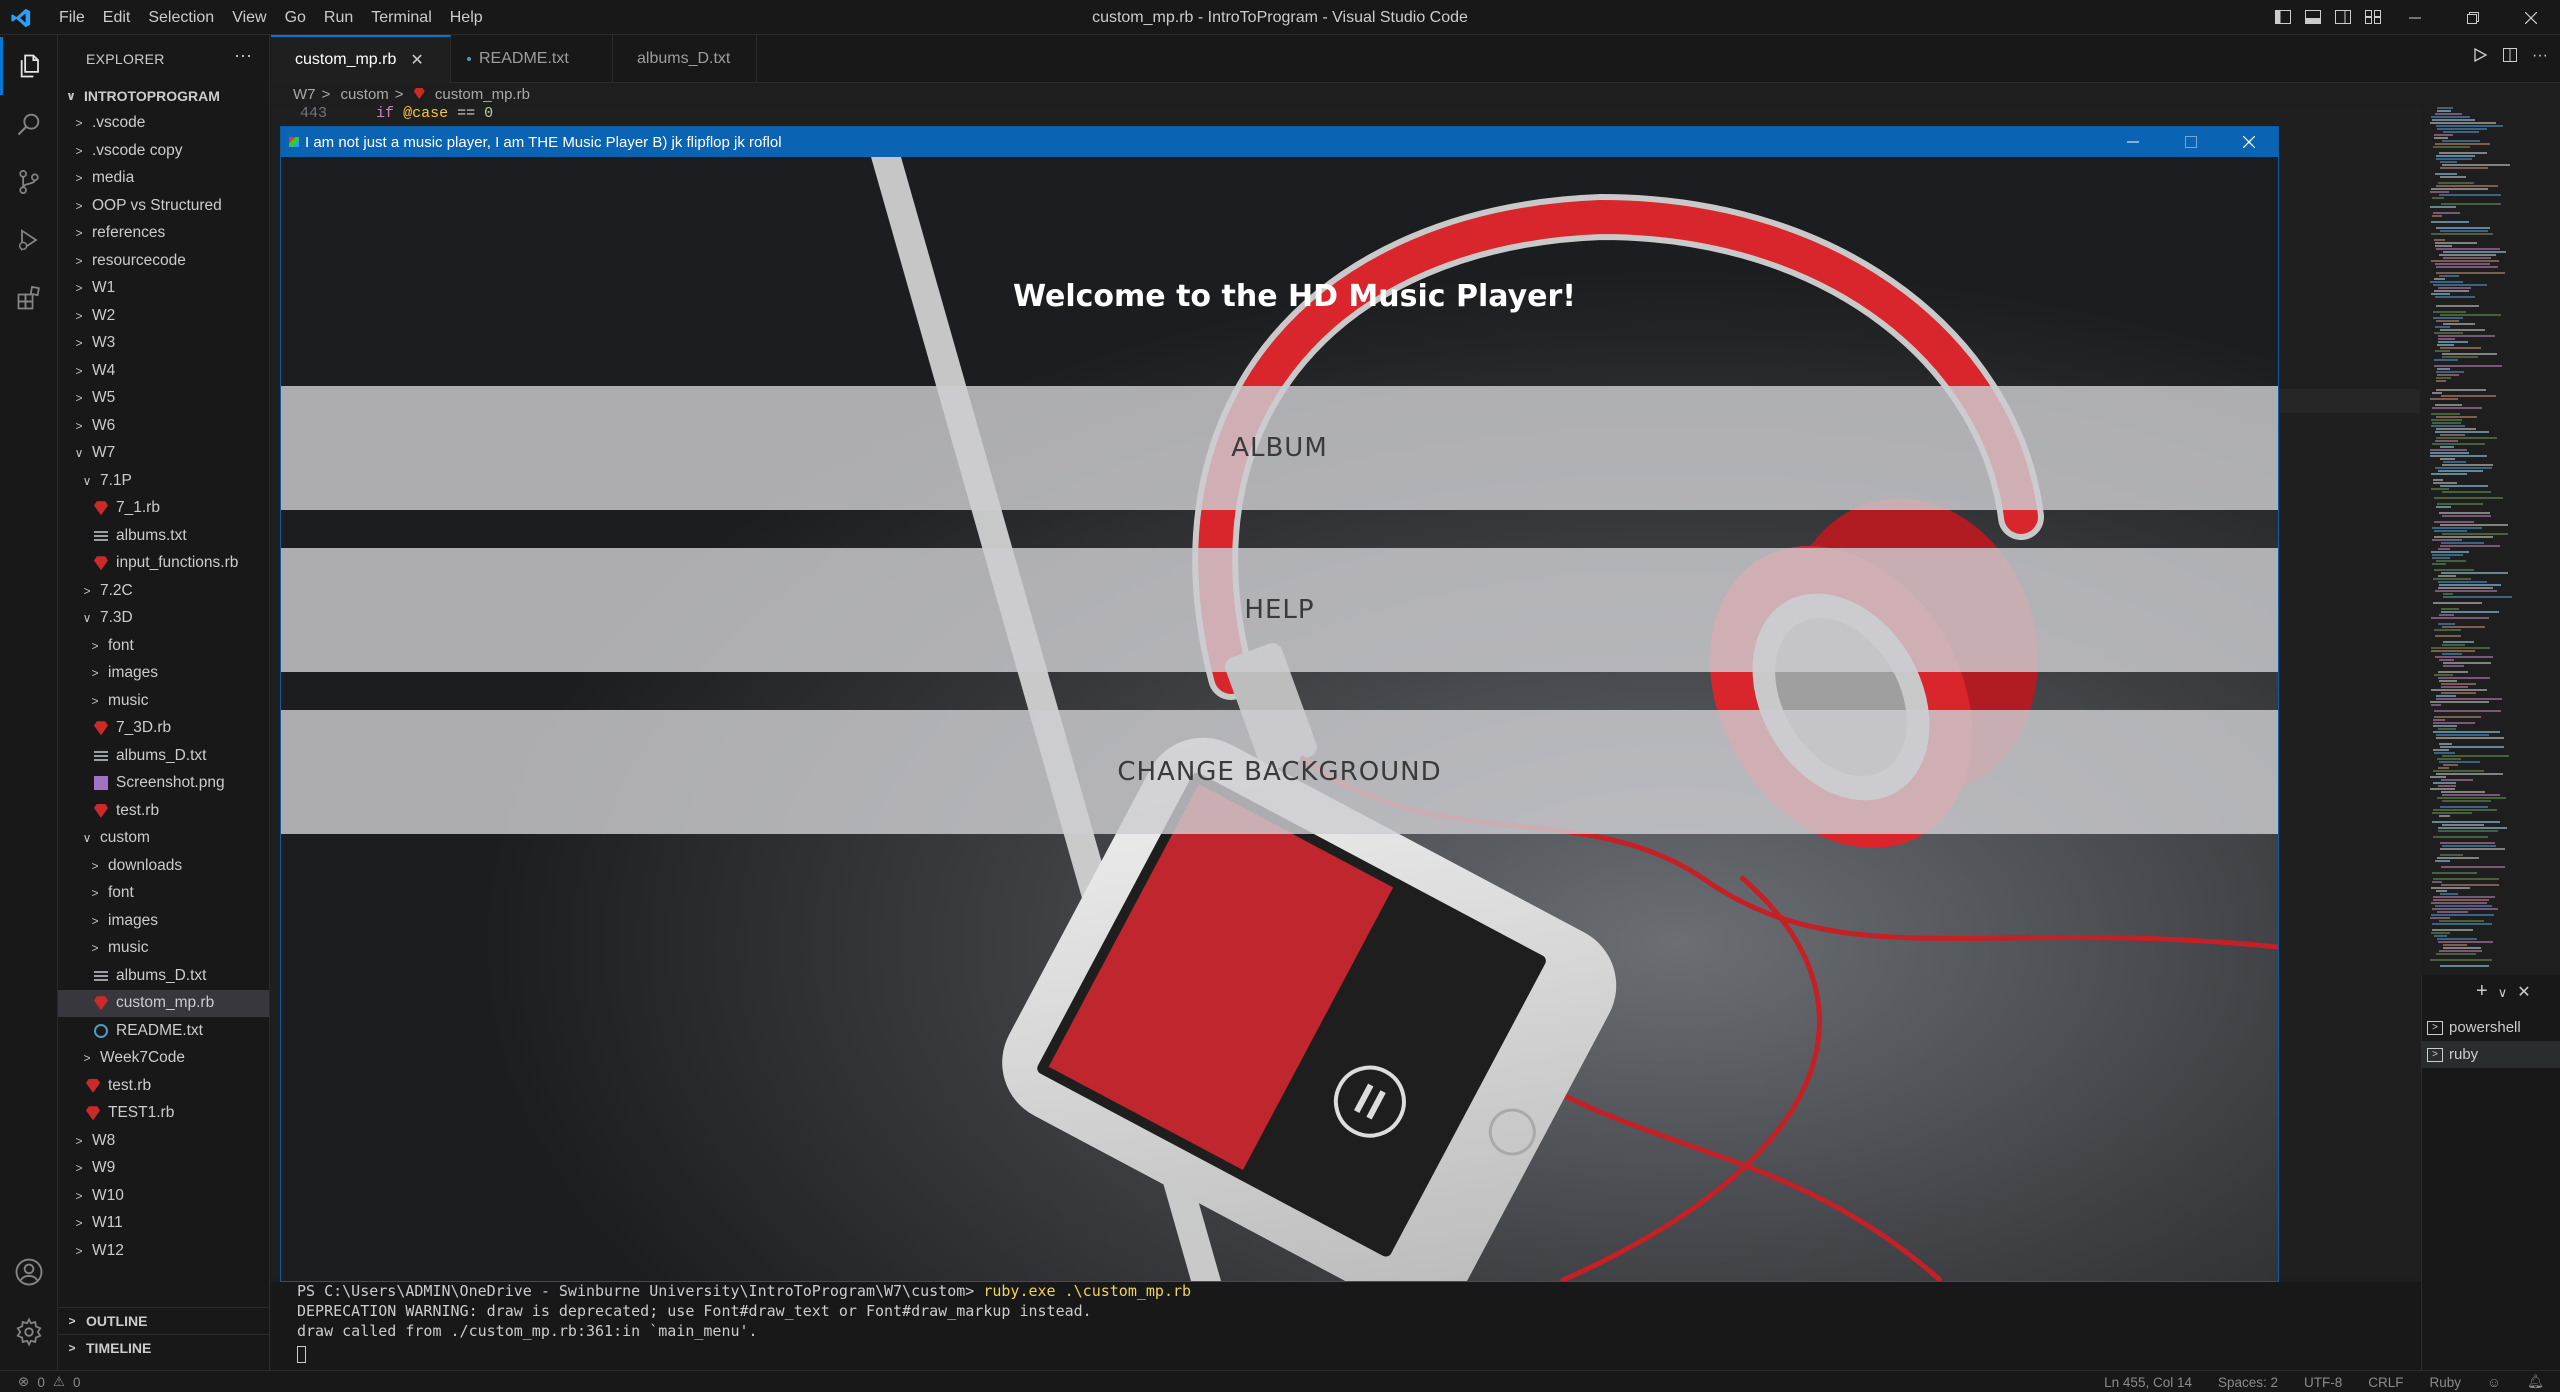 The width and height of the screenshot is (2560, 1392). Describe the element at coordinates (2535, 1382) in the screenshot. I see `notifications-bell-icon: 🔔︎` at that location.